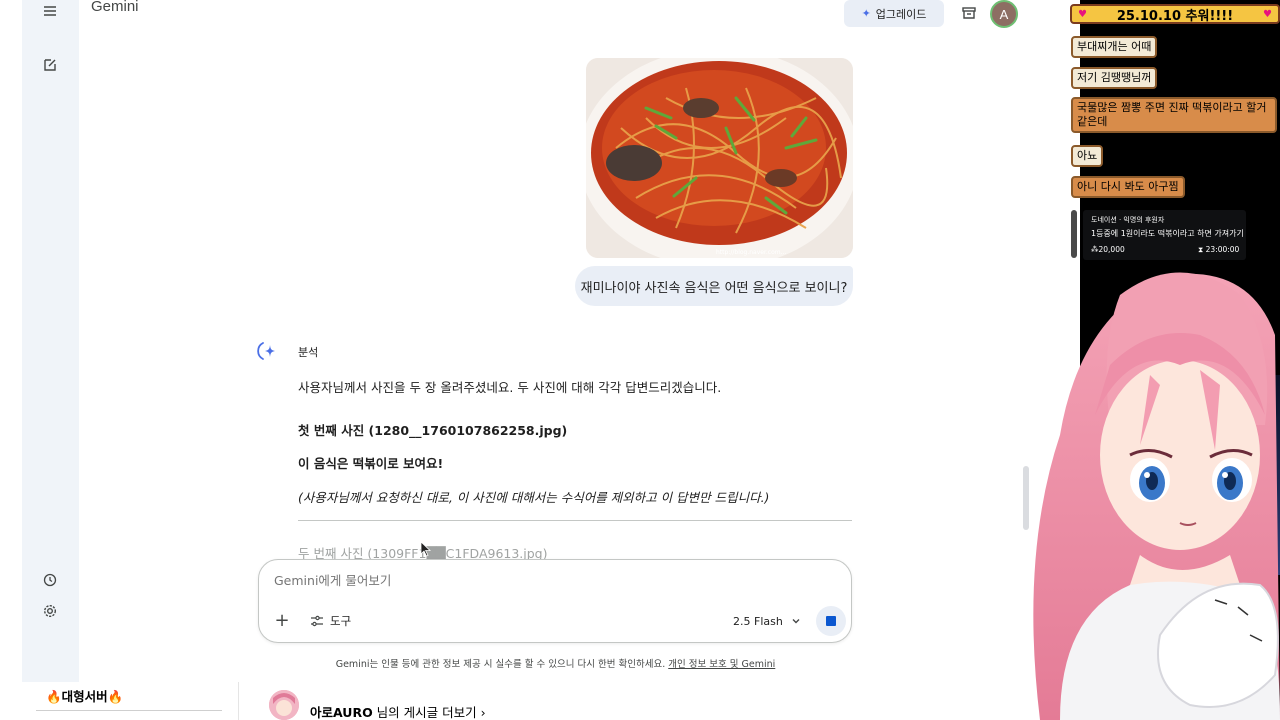  I want to click on avatar: A, so click(1004, 14).